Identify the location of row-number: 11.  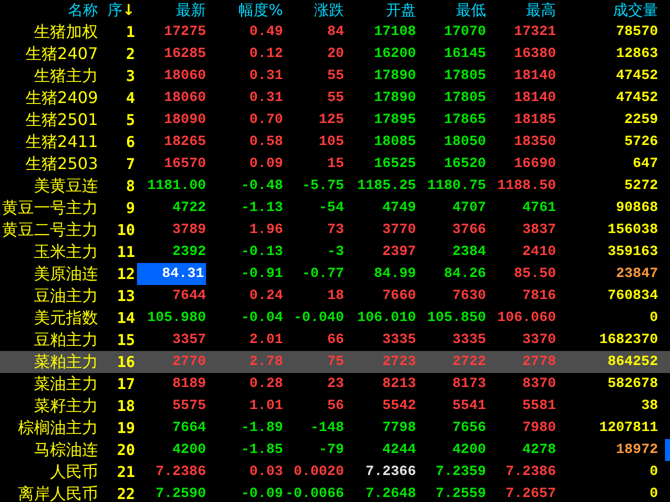
(125, 252).